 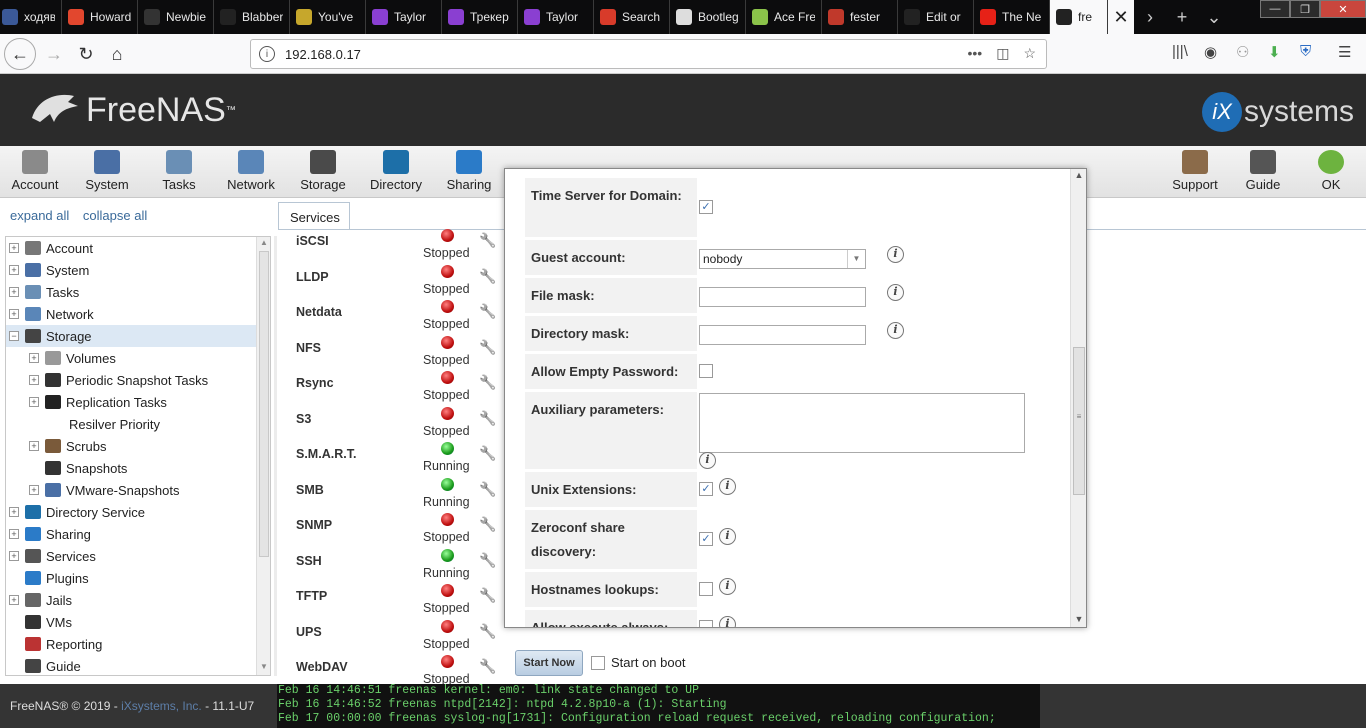 What do you see at coordinates (1331, 171) in the screenshot?
I see `toolbar-ok-button: OK` at bounding box center [1331, 171].